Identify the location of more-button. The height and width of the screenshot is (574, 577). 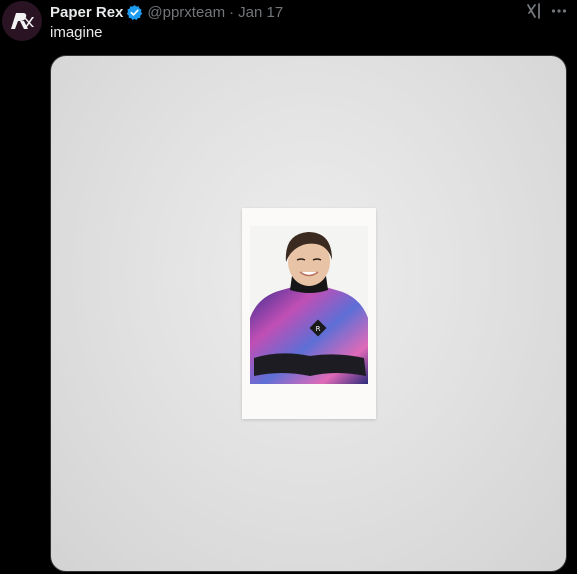
(559, 11).